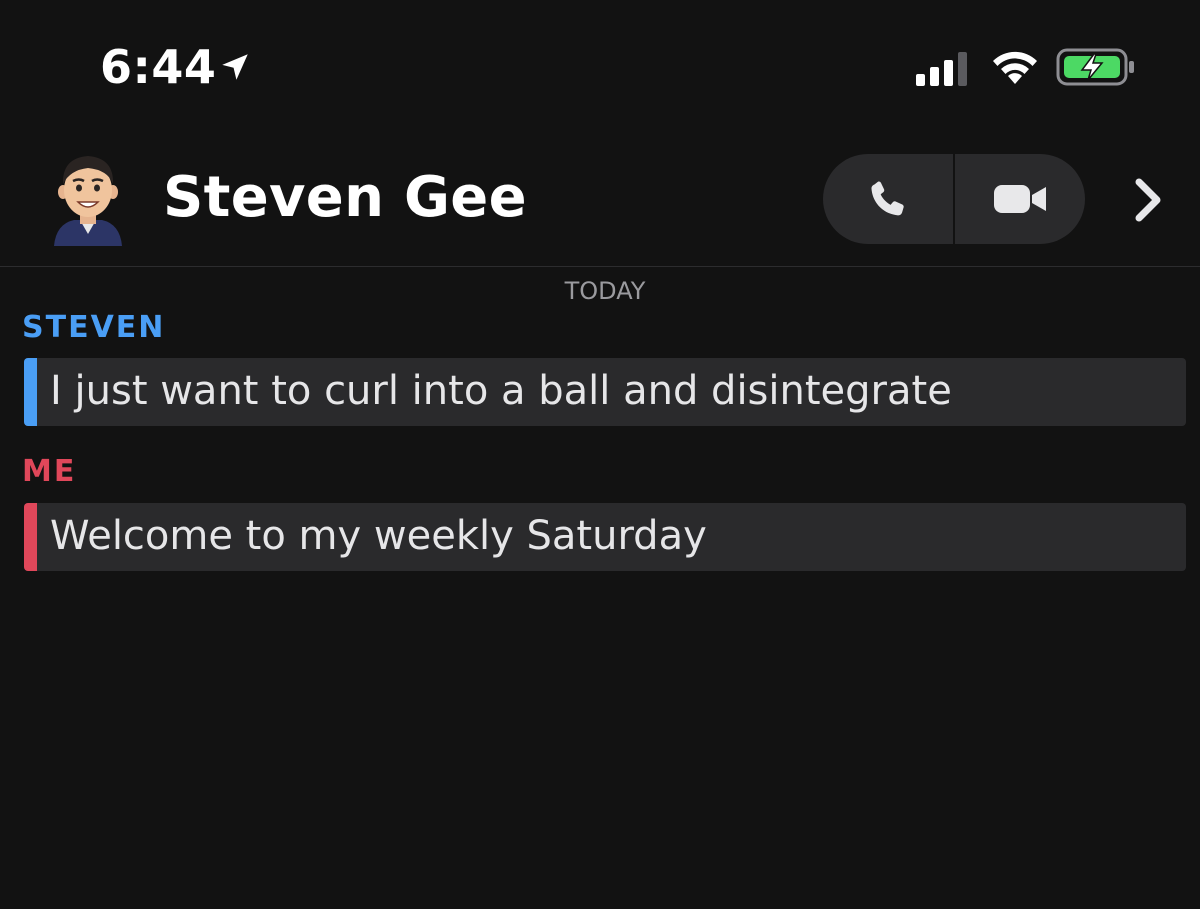  What do you see at coordinates (954, 199) in the screenshot?
I see `call-actions` at bounding box center [954, 199].